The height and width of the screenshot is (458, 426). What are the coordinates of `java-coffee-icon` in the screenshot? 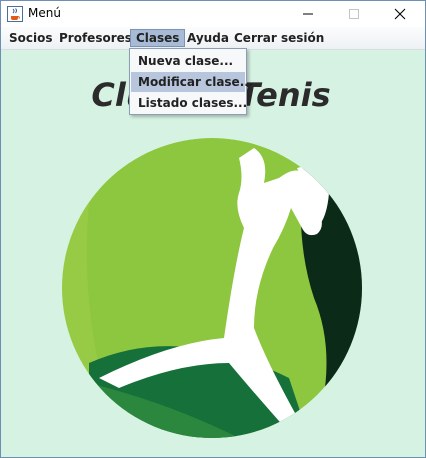 It's located at (15, 14).